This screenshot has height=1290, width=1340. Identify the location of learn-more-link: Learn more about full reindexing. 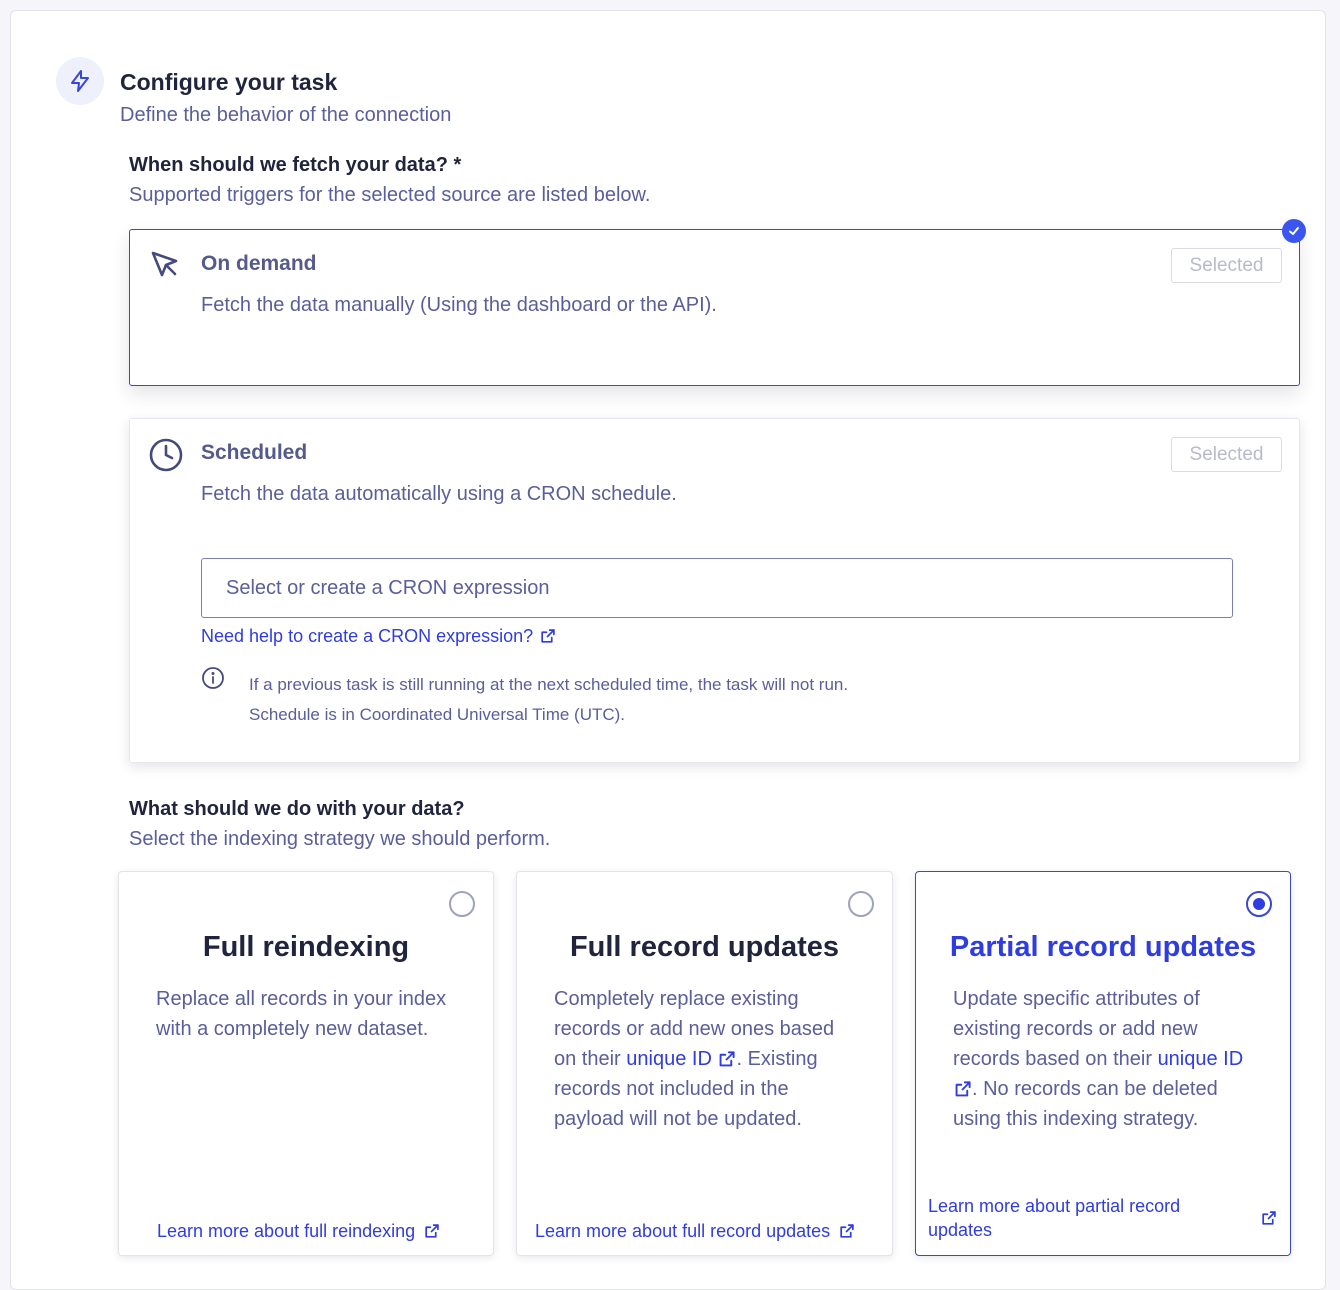
(315, 1231).